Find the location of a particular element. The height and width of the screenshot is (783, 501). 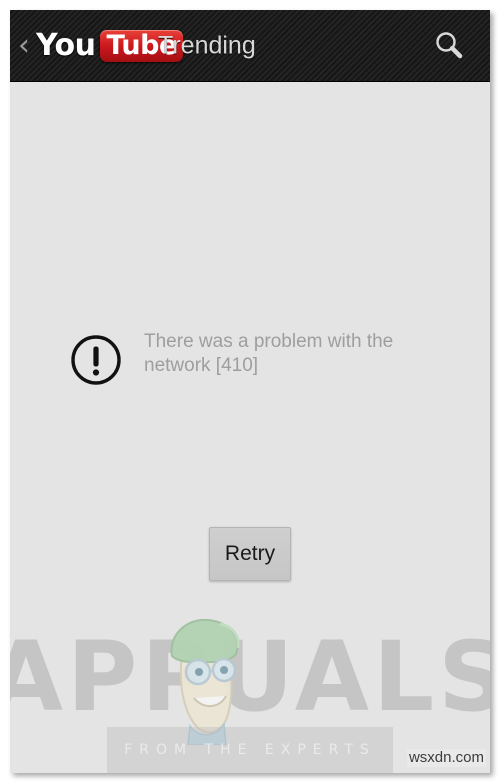

action-bar: ‹ You Tube Trending is located at coordinates (250, 46).